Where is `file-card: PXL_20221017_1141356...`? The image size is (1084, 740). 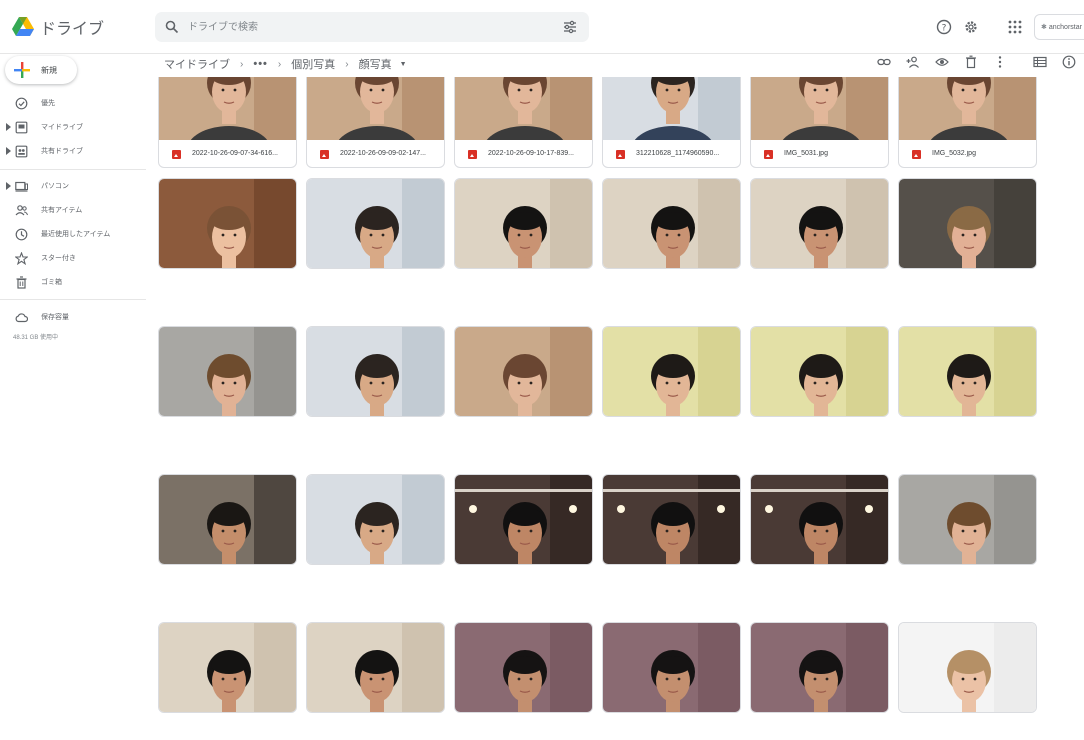 file-card: PXL_20221017_1141356... is located at coordinates (227, 519).